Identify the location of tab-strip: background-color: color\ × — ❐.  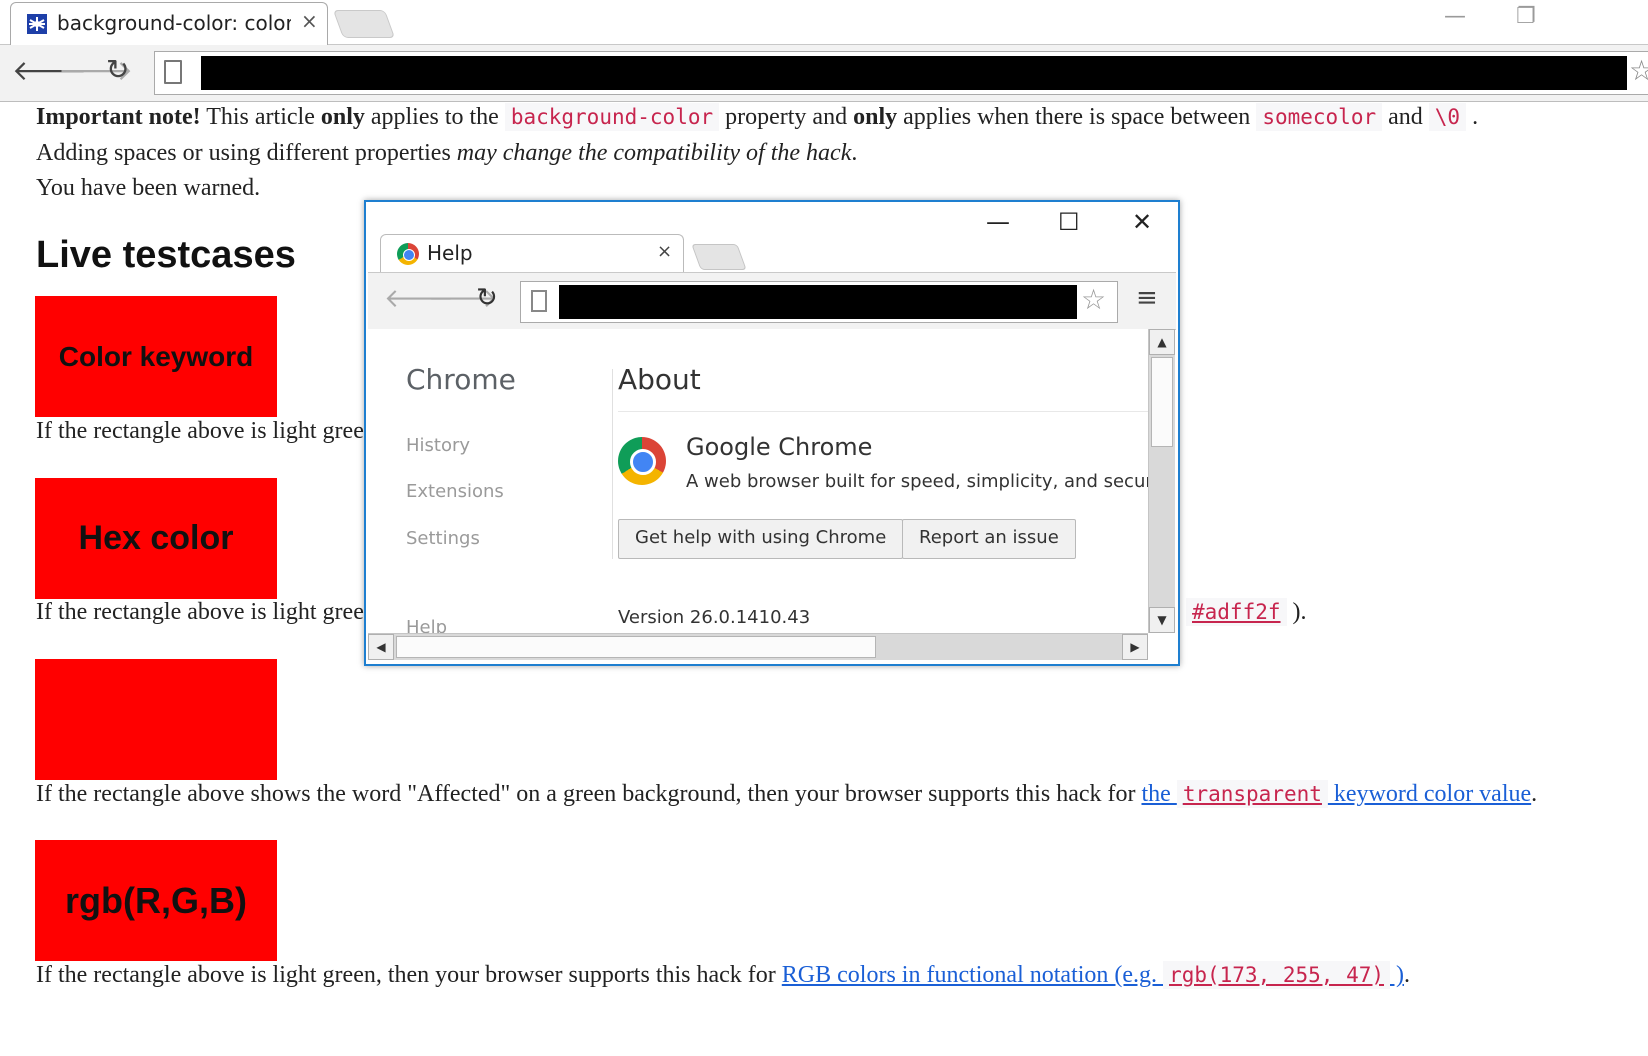
(824, 22).